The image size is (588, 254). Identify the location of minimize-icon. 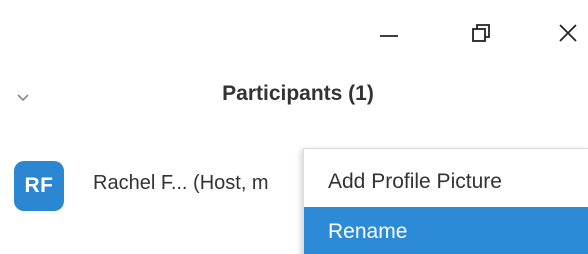
(389, 36).